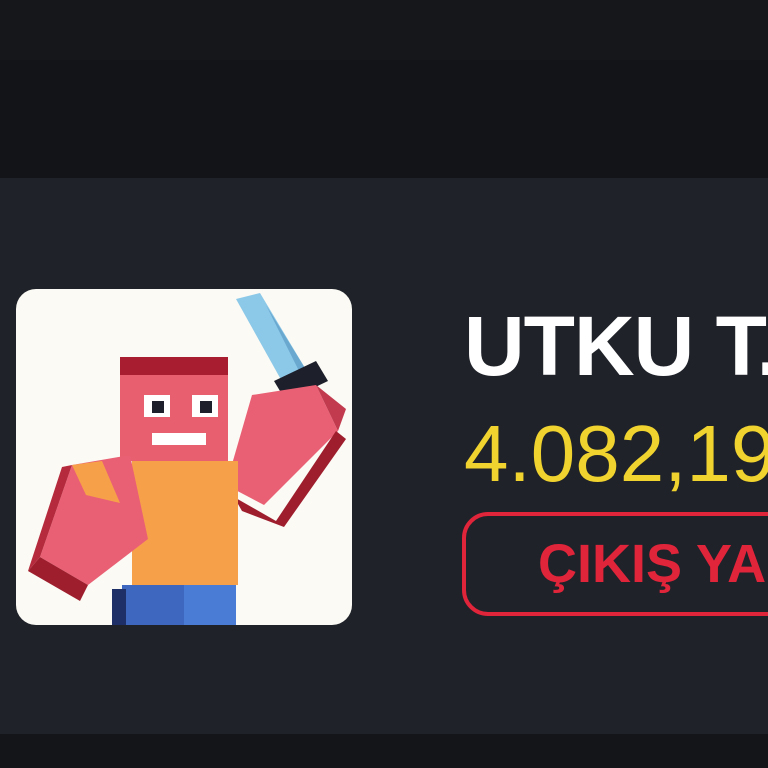 The image size is (768, 768). I want to click on logout-button: ÇIKIŞ YAP, so click(615, 564).